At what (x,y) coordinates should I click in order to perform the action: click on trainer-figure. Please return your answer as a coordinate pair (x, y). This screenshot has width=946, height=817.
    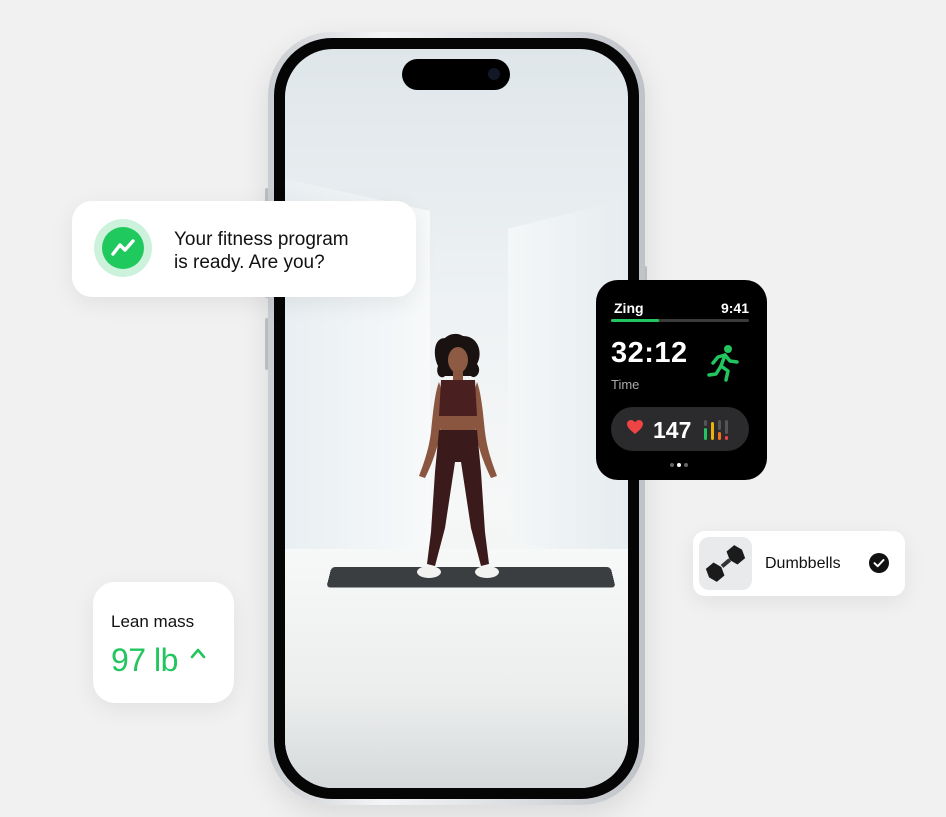
    Looking at the image, I should click on (458, 455).